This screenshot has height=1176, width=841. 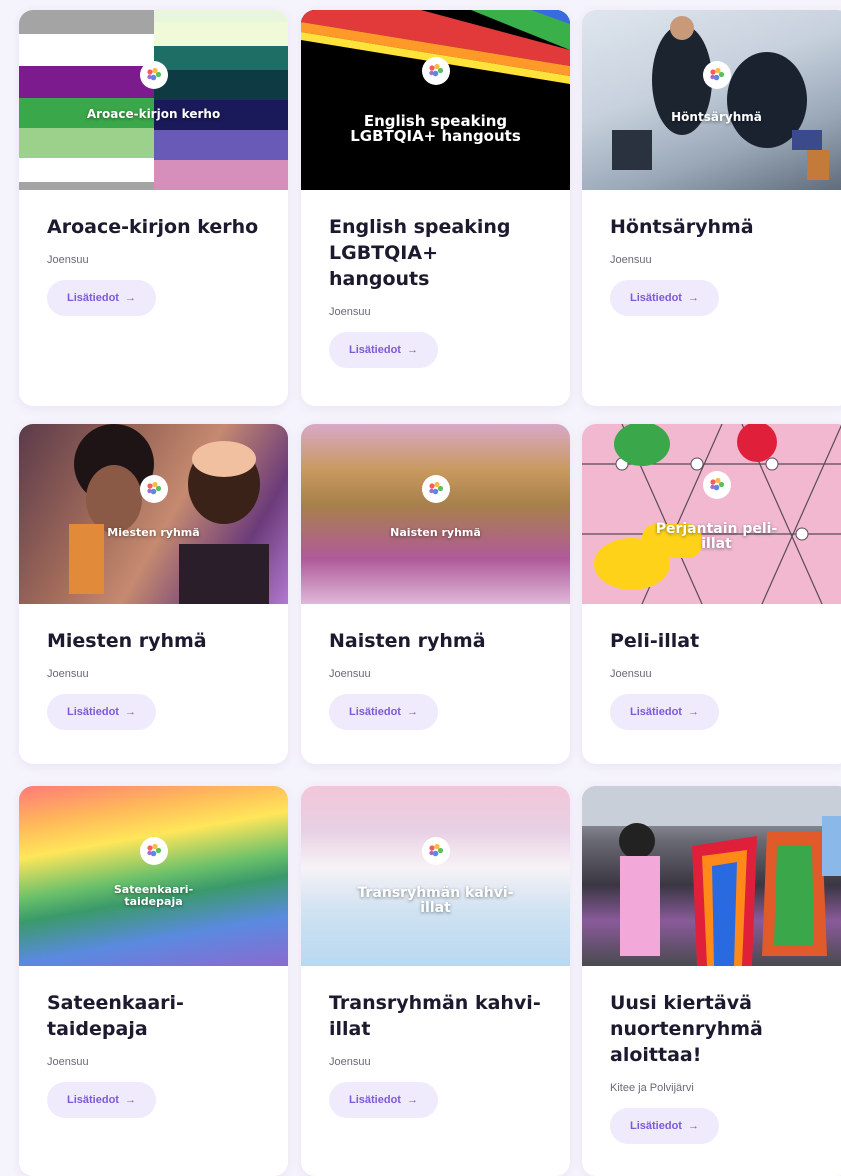 I want to click on card-title: Miesten ryhmä, so click(x=153, y=641).